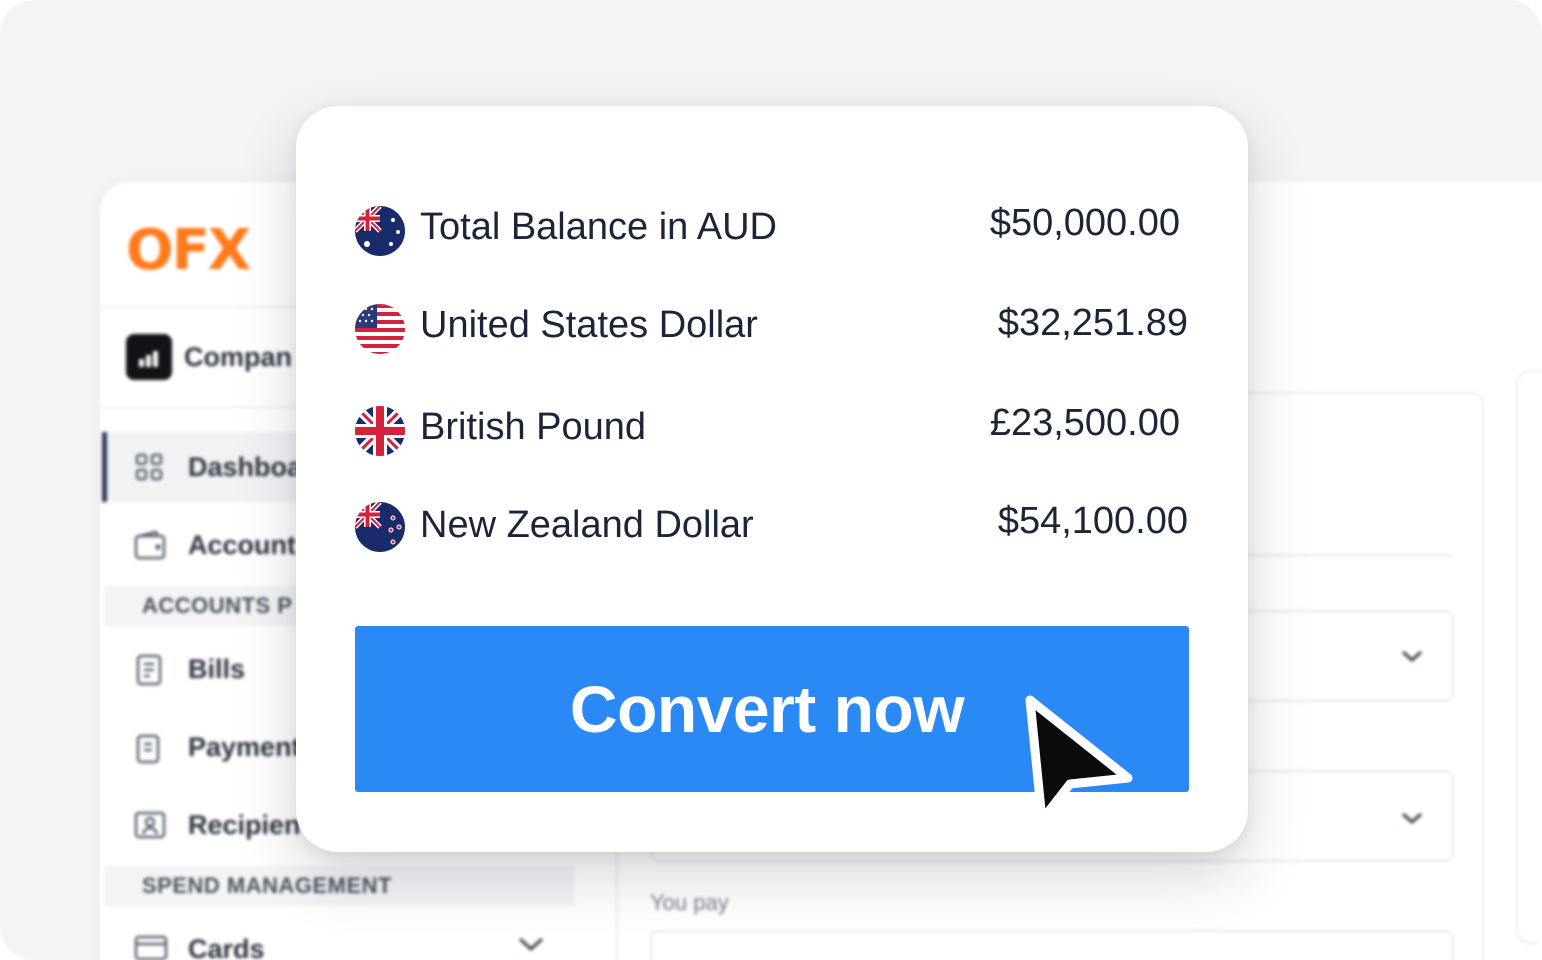 The image size is (1542, 960). Describe the element at coordinates (149, 748) in the screenshot. I see `payment-icon` at that location.